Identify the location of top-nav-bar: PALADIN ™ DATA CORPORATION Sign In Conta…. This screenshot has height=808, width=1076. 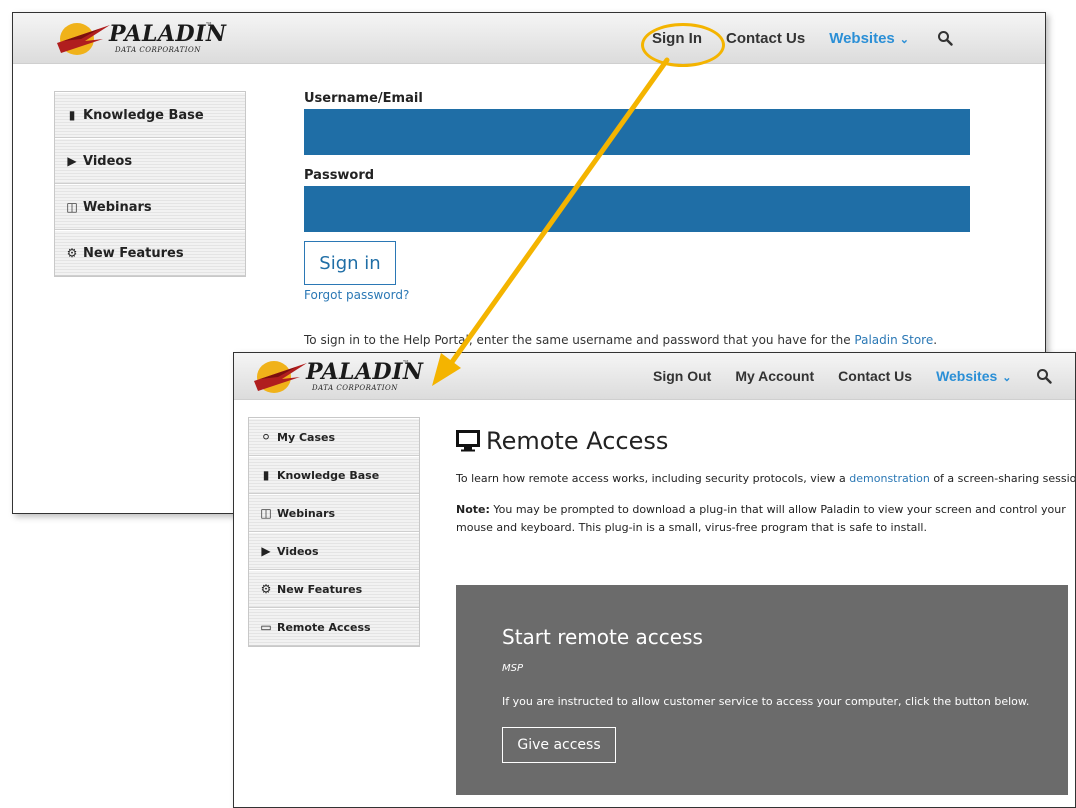
(529, 38).